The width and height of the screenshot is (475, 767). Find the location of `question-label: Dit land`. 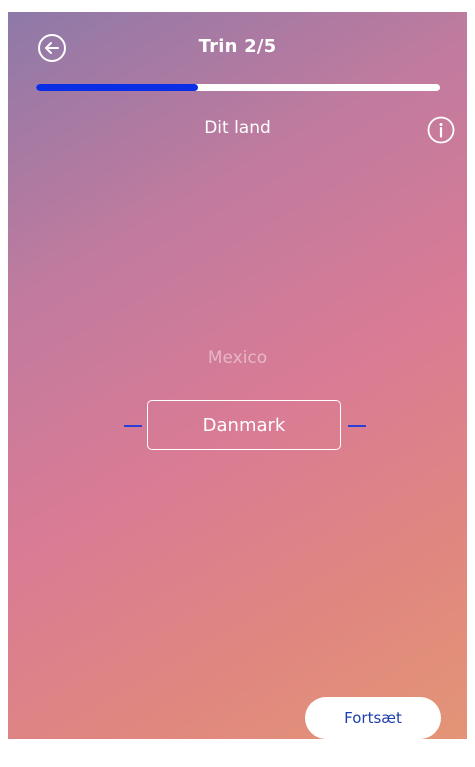

question-label: Dit land is located at coordinates (237, 128).